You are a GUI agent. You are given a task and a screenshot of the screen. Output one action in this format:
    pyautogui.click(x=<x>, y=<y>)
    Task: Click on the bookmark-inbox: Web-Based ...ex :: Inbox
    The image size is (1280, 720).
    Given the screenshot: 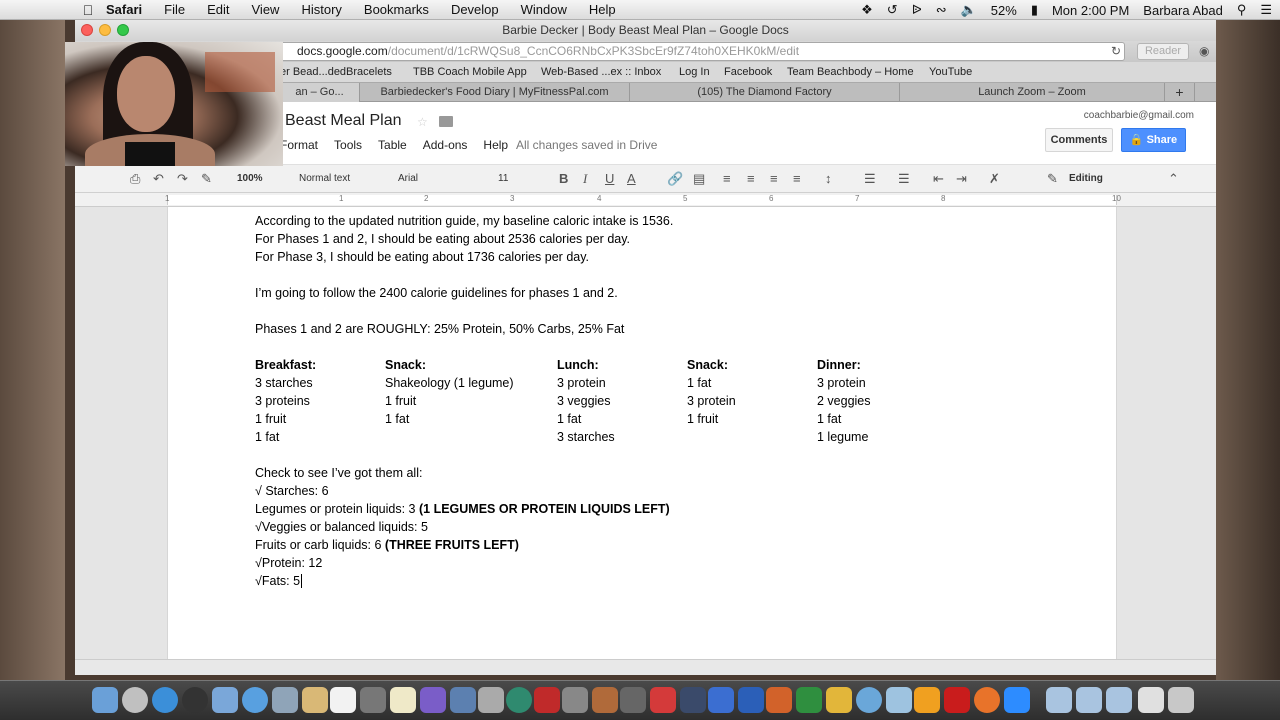 What is the action you would take?
    pyautogui.click(x=601, y=72)
    